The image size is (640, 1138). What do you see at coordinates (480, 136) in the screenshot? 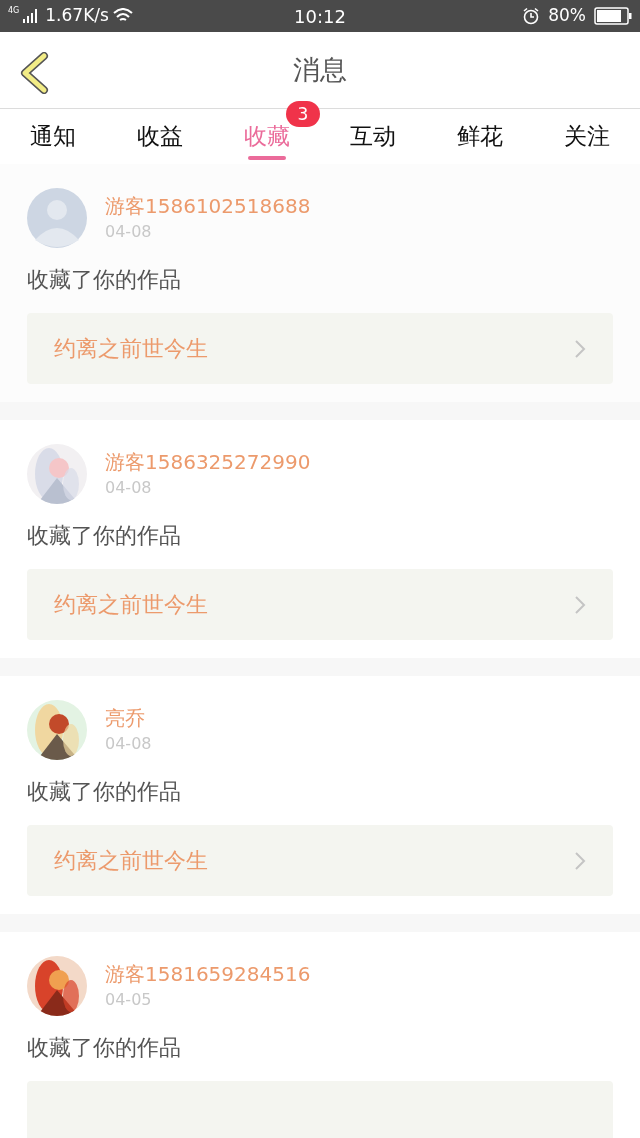
I see `tab: 鲜花` at bounding box center [480, 136].